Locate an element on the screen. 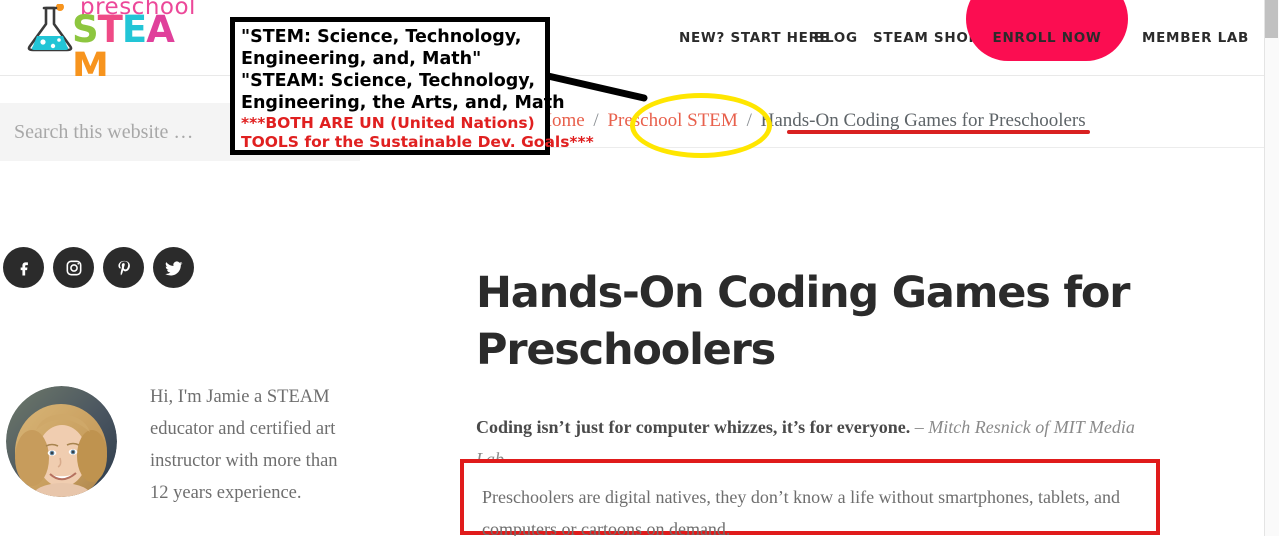 The height and width of the screenshot is (536, 1279). logo-letter-e: E is located at coordinates (134, 29).